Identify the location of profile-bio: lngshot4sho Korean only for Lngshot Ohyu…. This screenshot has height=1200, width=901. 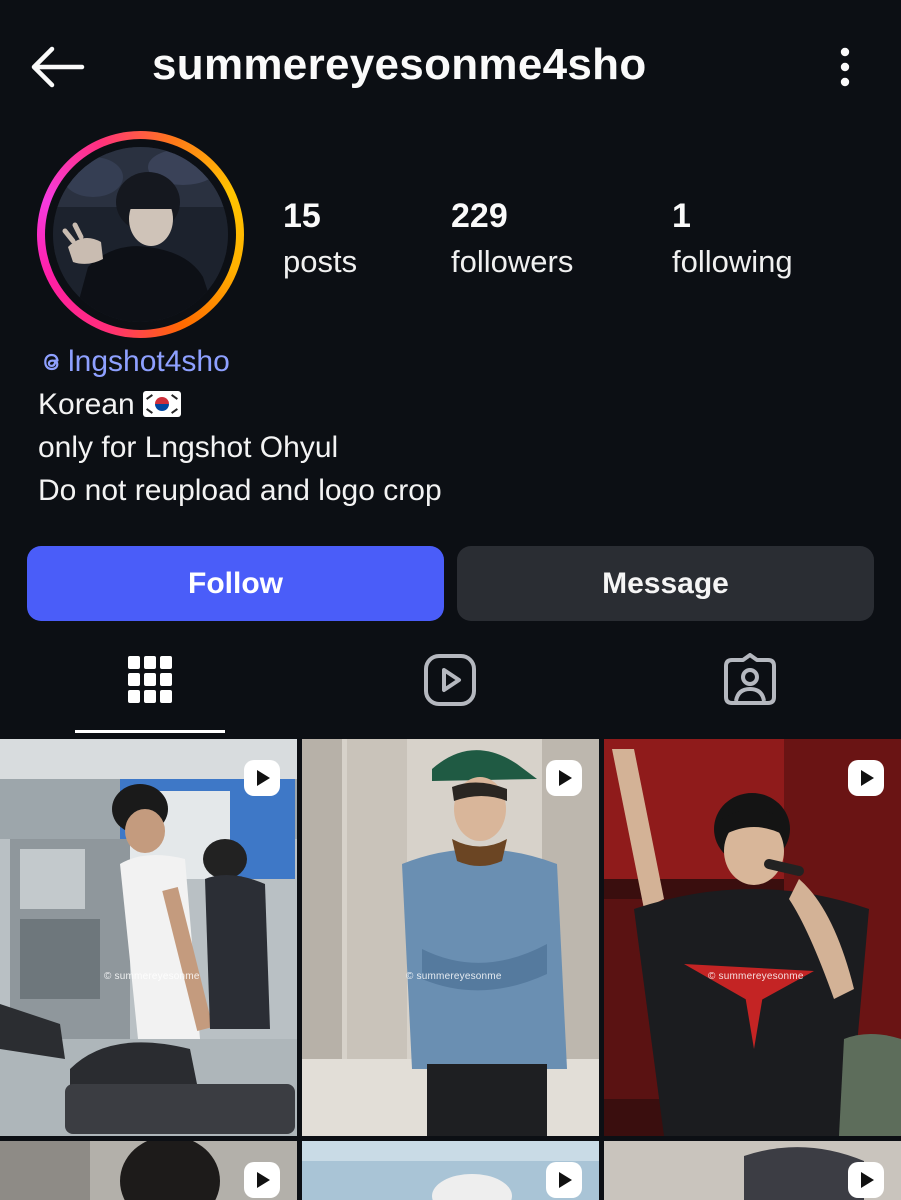
(240, 426).